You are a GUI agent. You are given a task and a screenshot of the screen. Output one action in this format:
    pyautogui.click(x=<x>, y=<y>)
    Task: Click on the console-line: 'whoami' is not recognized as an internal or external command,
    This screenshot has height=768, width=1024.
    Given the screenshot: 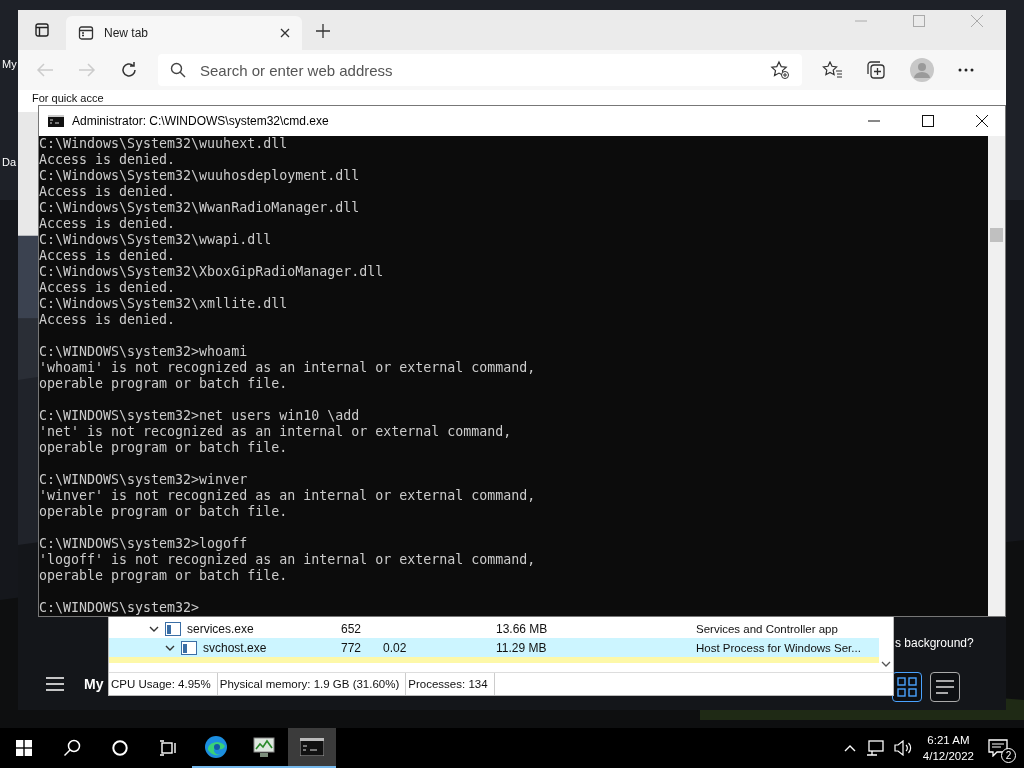 What is the action you would take?
    pyautogui.click(x=288, y=368)
    